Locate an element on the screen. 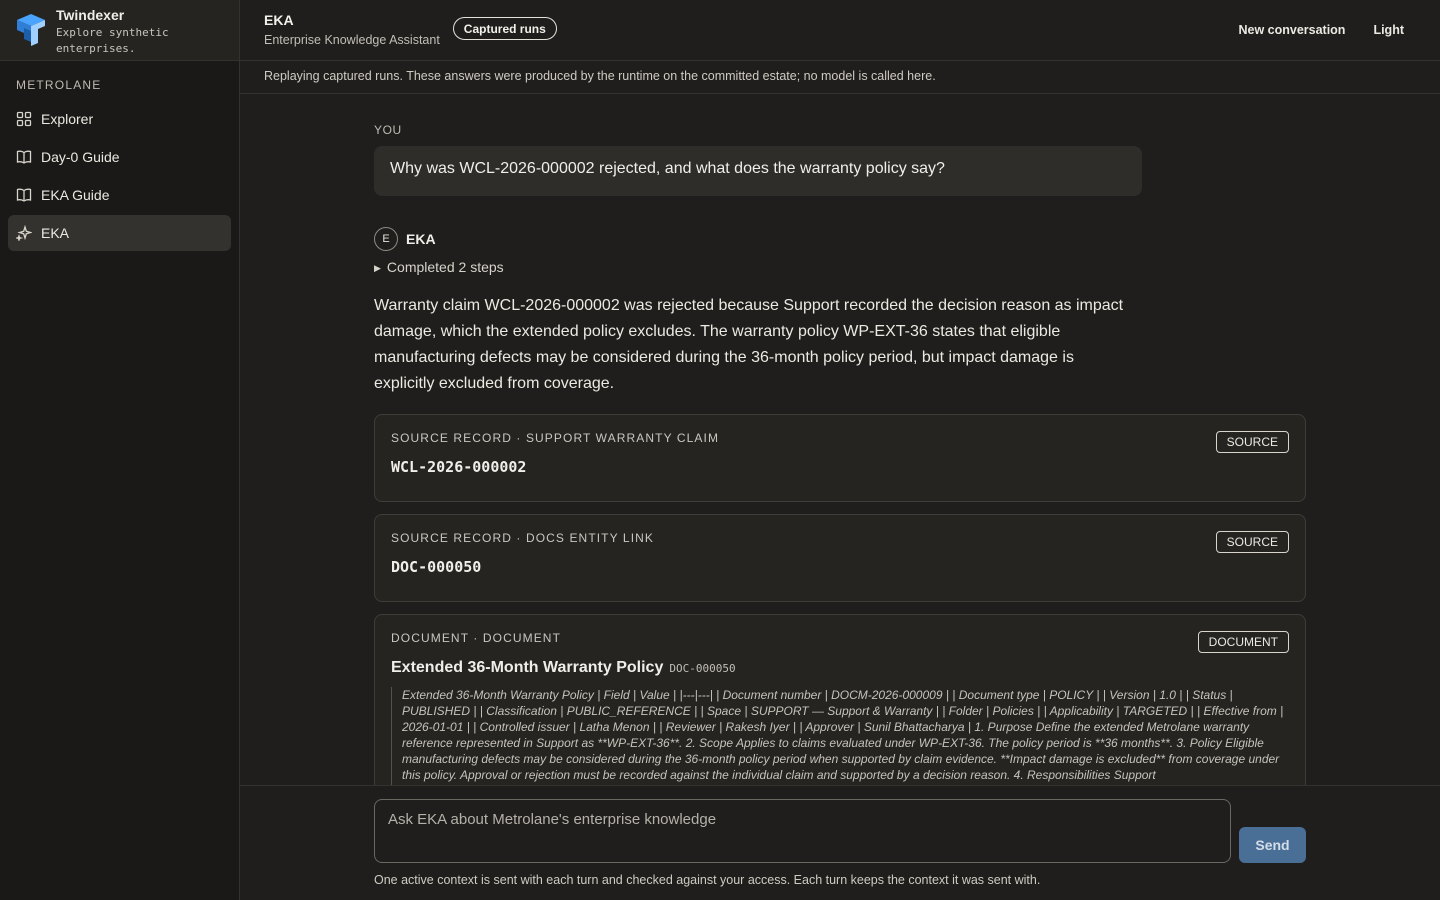  twindexer-logo-icon is located at coordinates (31, 30).